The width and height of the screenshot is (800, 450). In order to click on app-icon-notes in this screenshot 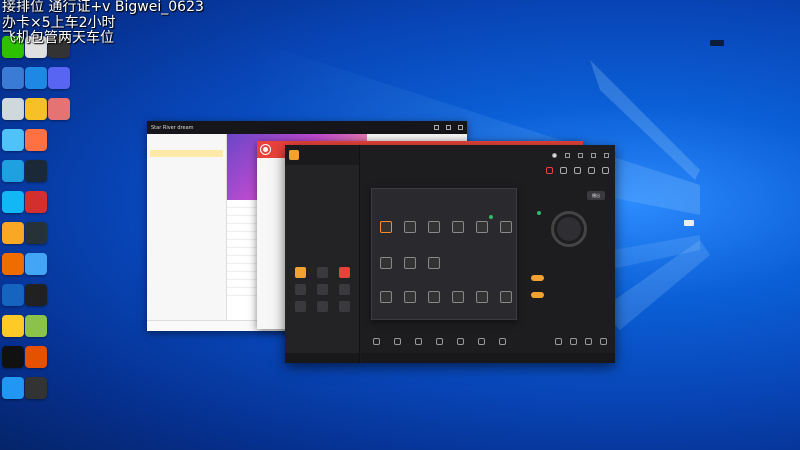, I will do `click(36, 109)`.